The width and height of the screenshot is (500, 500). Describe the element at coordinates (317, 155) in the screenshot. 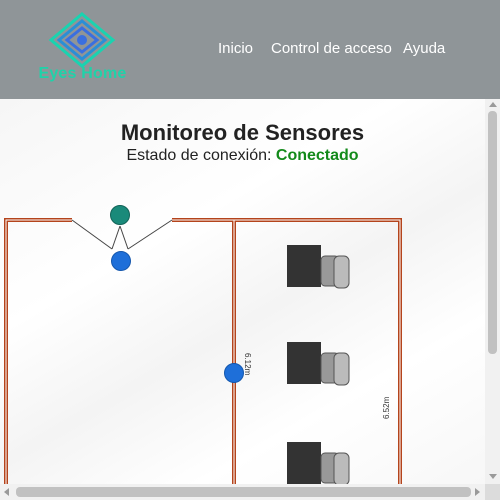

I see `connection-status-value: Conectado` at that location.